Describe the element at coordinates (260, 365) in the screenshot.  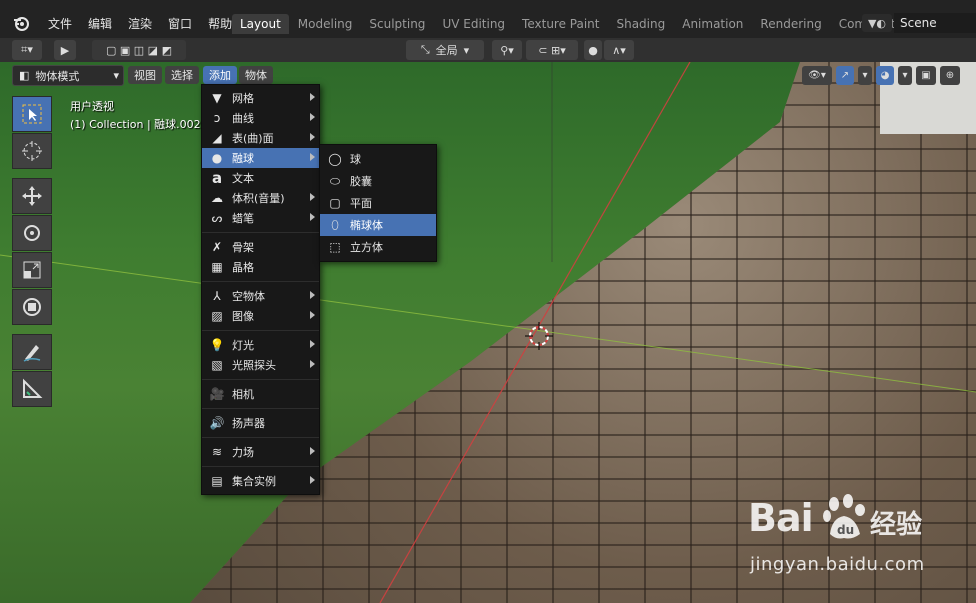
I see `menu-item-light-probe: ▧ 光照探头` at that location.